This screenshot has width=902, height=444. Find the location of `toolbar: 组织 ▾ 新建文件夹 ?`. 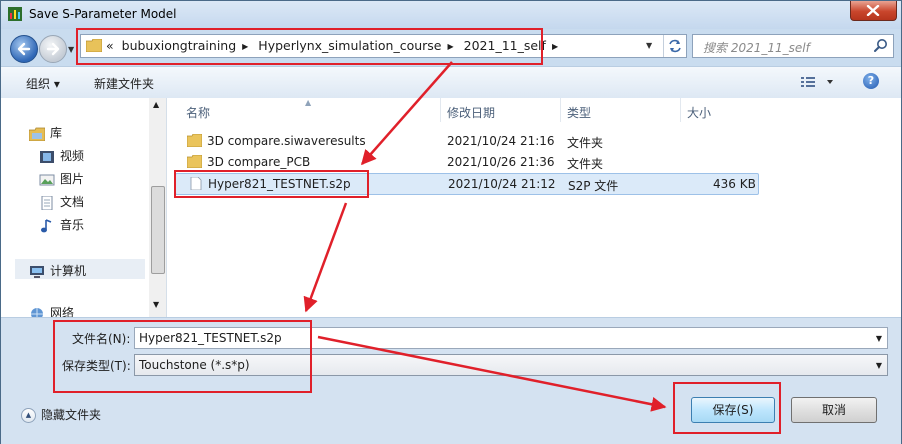

toolbar: 组织 ▾ 新建文件夹 ? is located at coordinates (451, 82).